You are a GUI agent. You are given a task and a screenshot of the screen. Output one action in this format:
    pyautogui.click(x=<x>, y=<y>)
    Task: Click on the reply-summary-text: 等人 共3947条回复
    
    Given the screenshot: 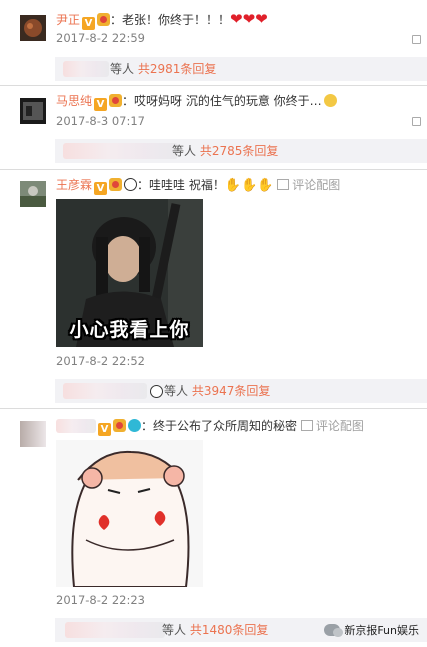 What is the action you would take?
    pyautogui.click(x=217, y=391)
    